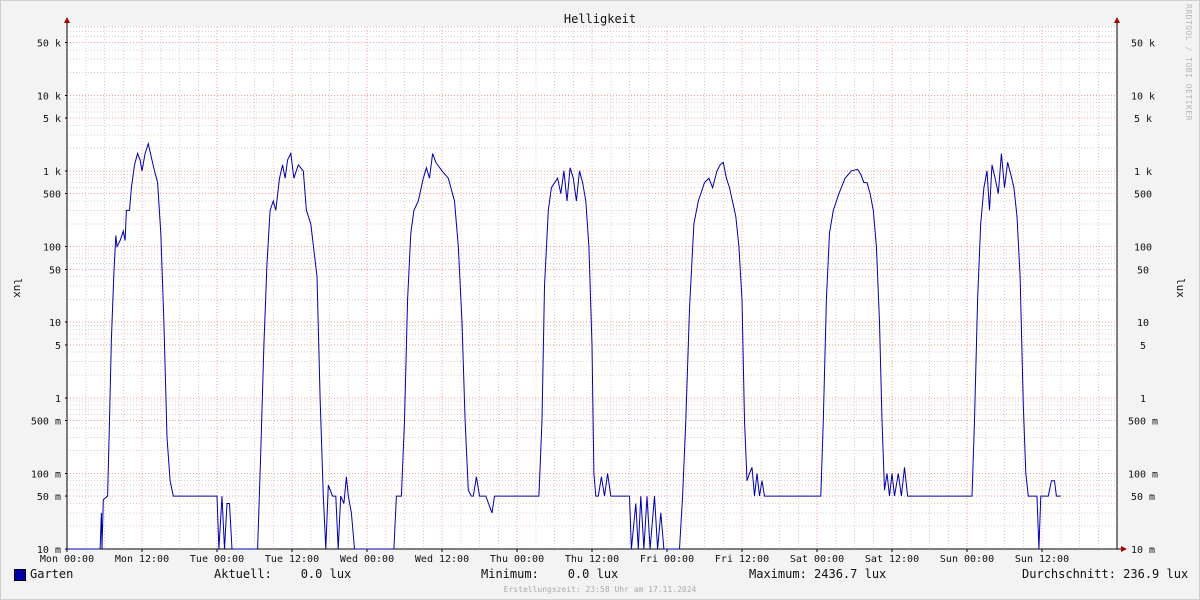 The width and height of the screenshot is (1200, 600). Describe the element at coordinates (1105, 574) in the screenshot. I see `legend-average: Durchschnitt: 236.9 lux` at that location.